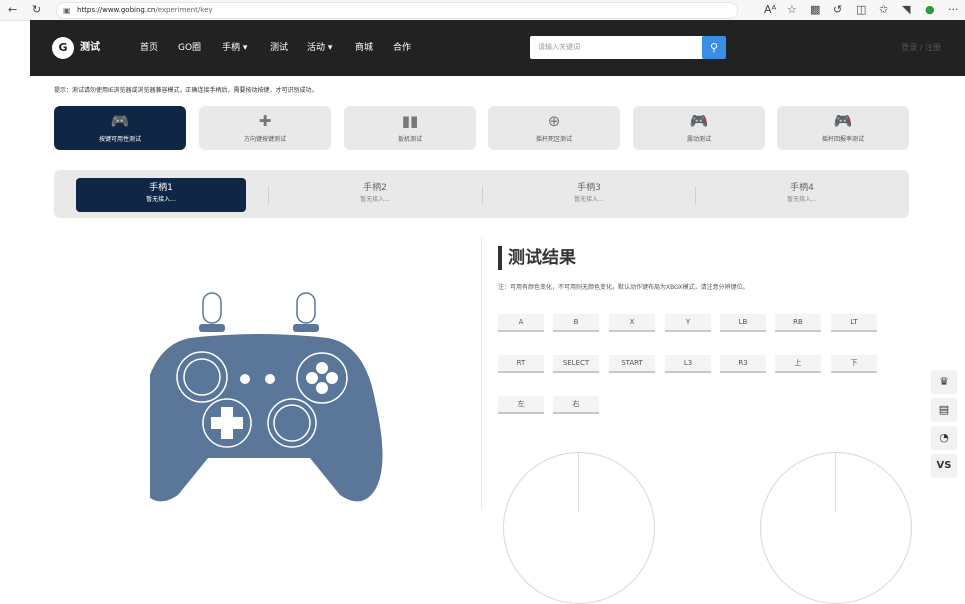 The image size is (965, 604). What do you see at coordinates (409, 139) in the screenshot?
I see `test-card-label: 扳机测试` at bounding box center [409, 139].